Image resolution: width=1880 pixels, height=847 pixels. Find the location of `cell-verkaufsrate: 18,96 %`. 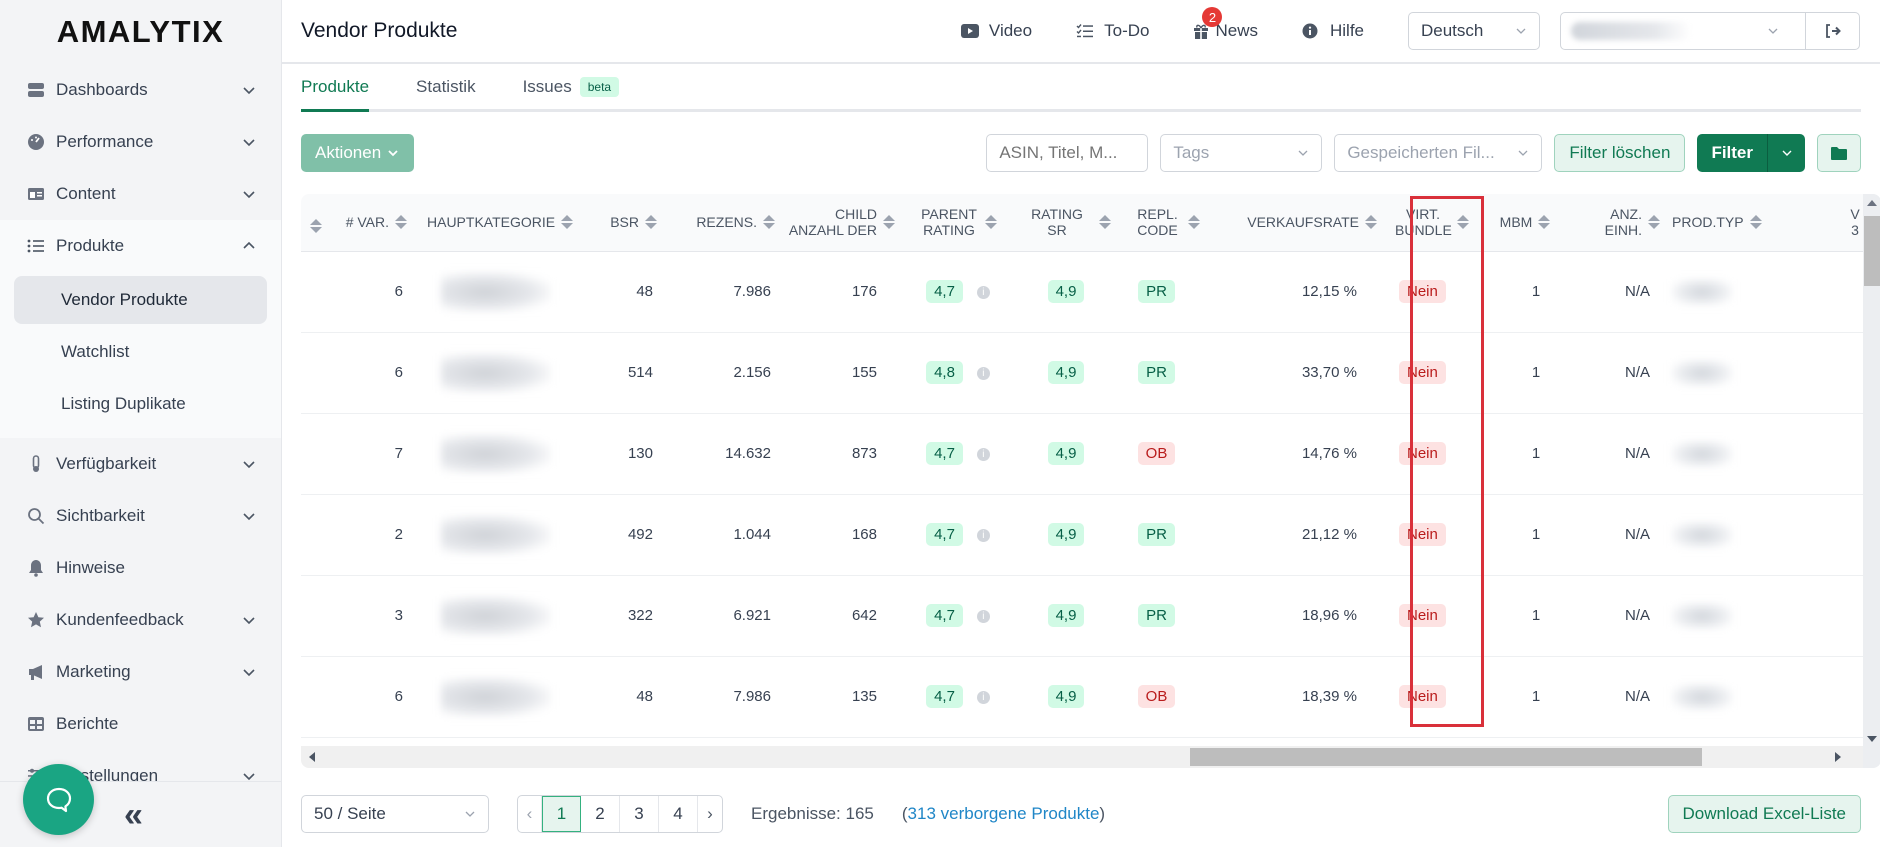

cell-verkaufsrate: 18,96 % is located at coordinates (1299, 616).